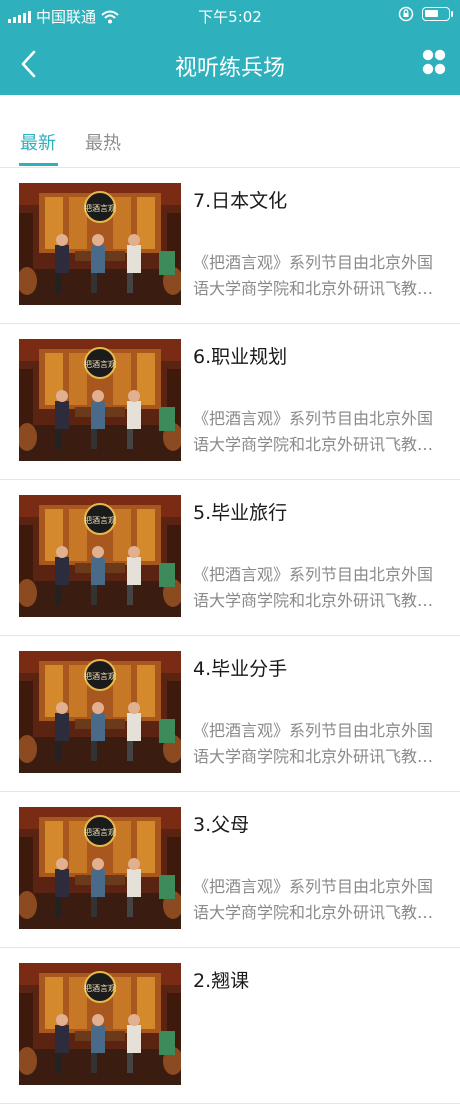  I want to click on item-title: 2.翘课, so click(221, 981).